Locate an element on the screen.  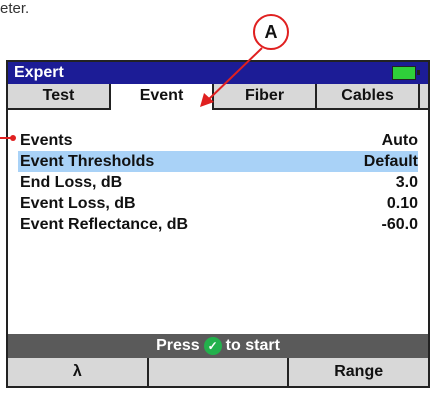
setting-row-event-loss: Event Loss, dB 0.10 is located at coordinates (219, 203).